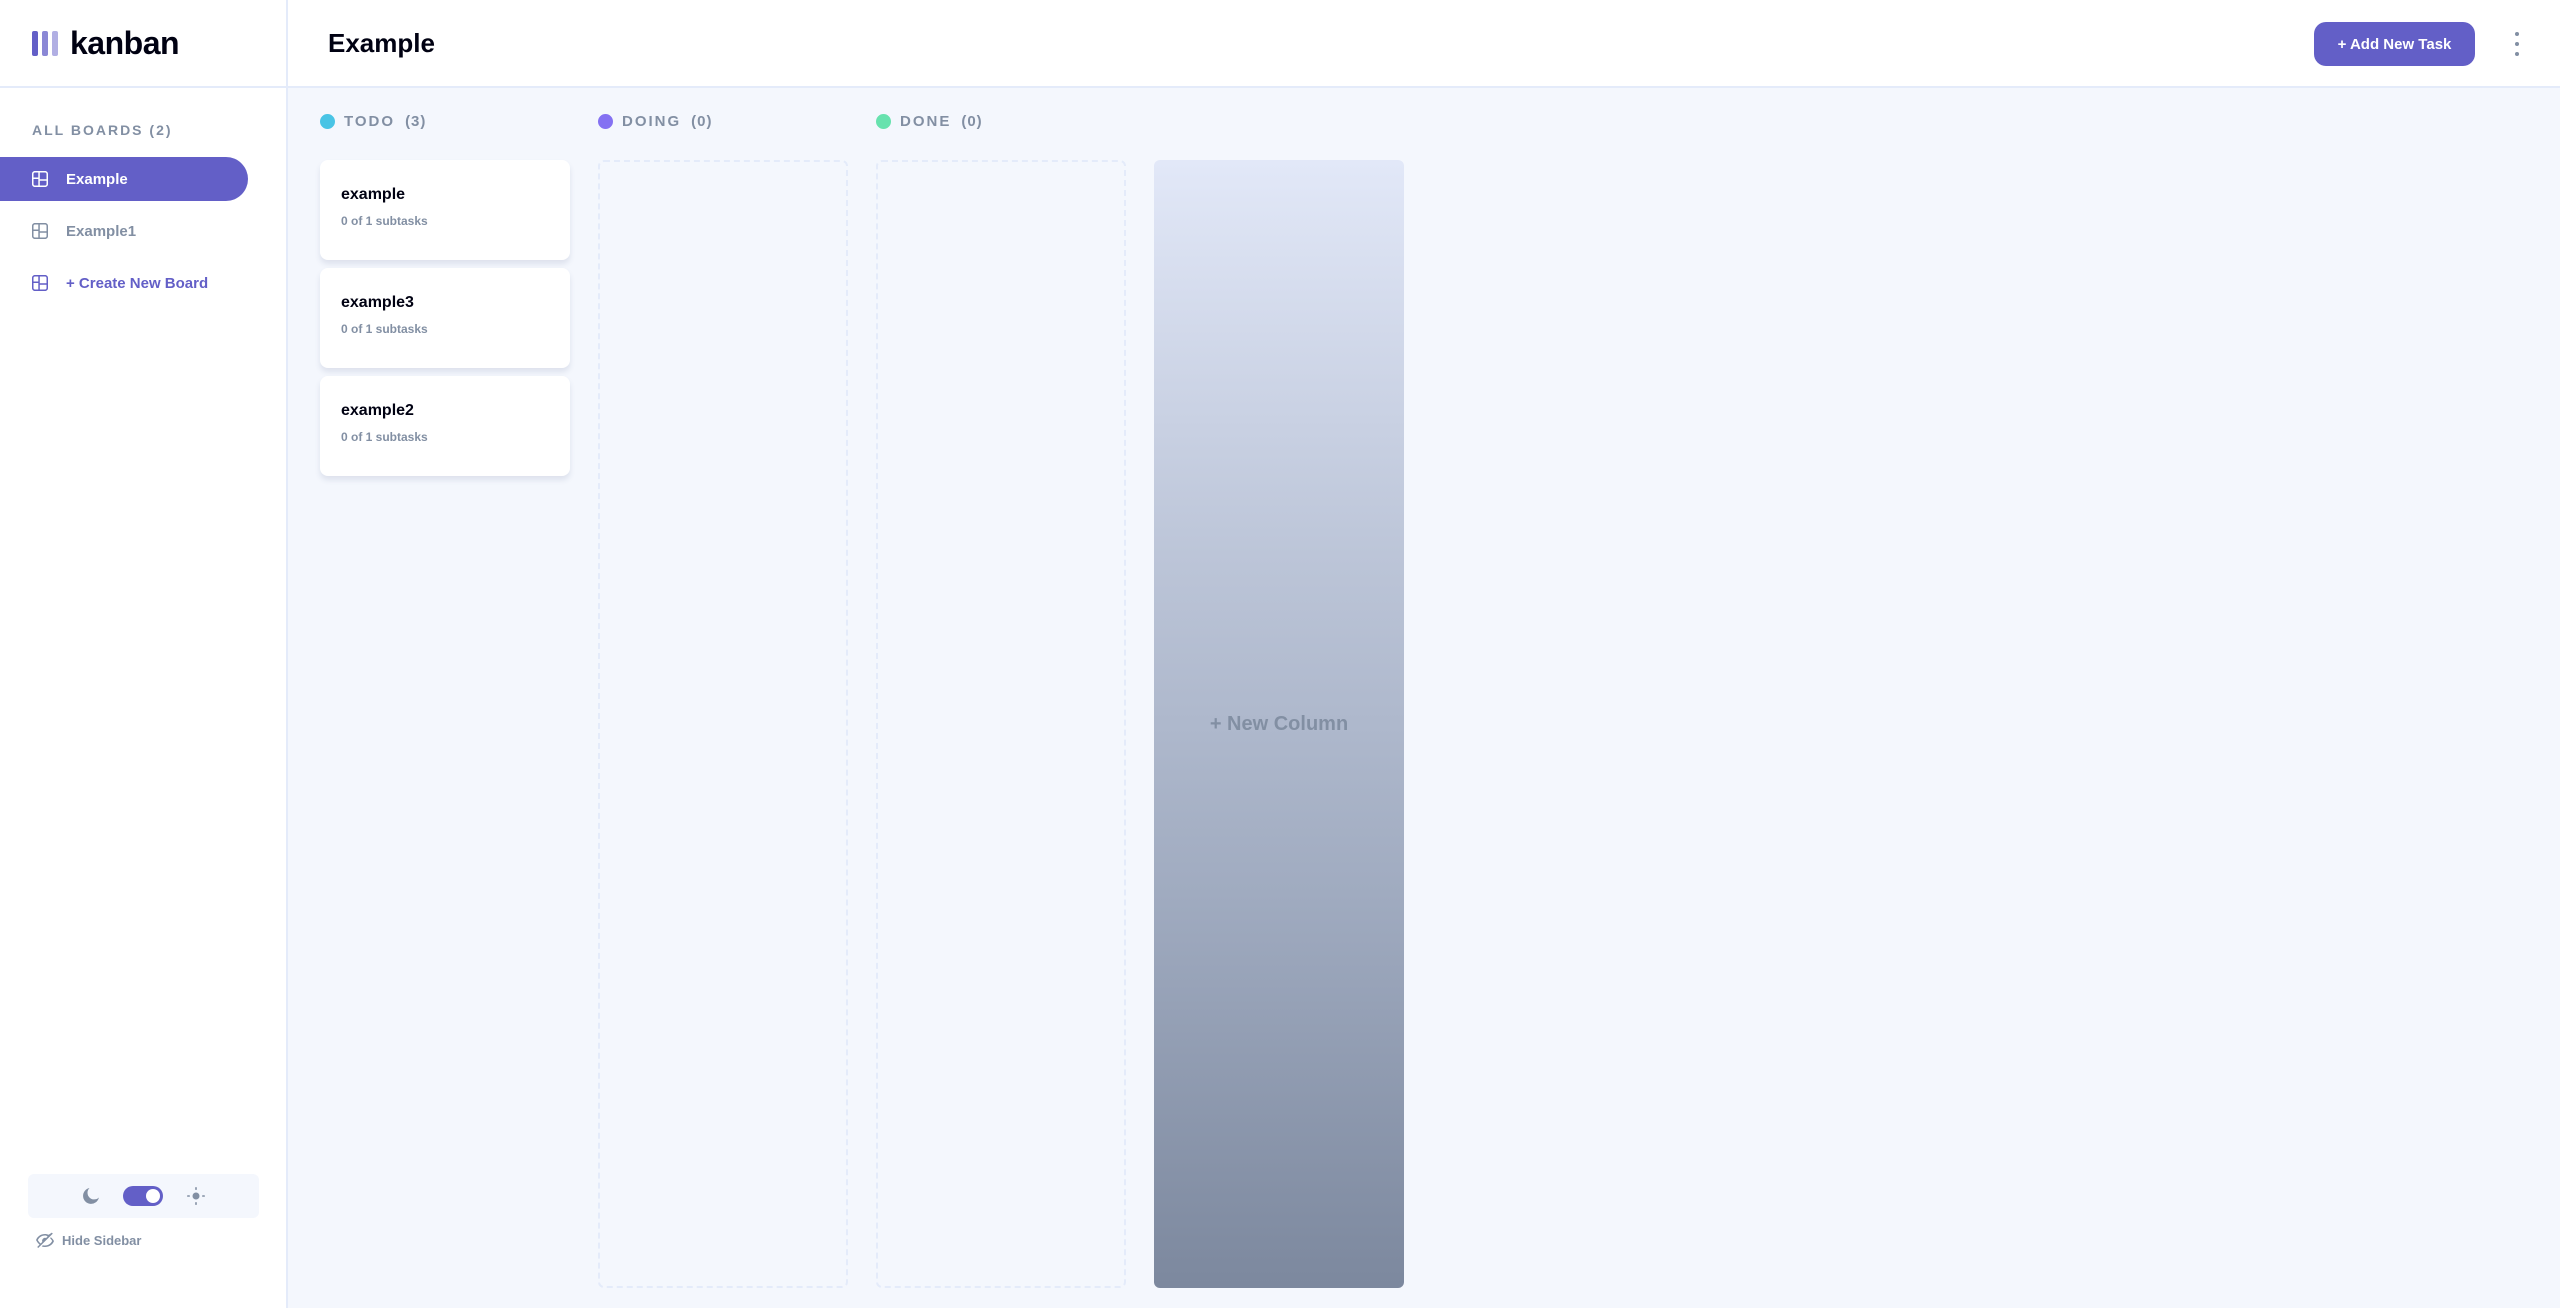 The height and width of the screenshot is (1308, 2560). I want to click on switch-knob, so click(152, 1196).